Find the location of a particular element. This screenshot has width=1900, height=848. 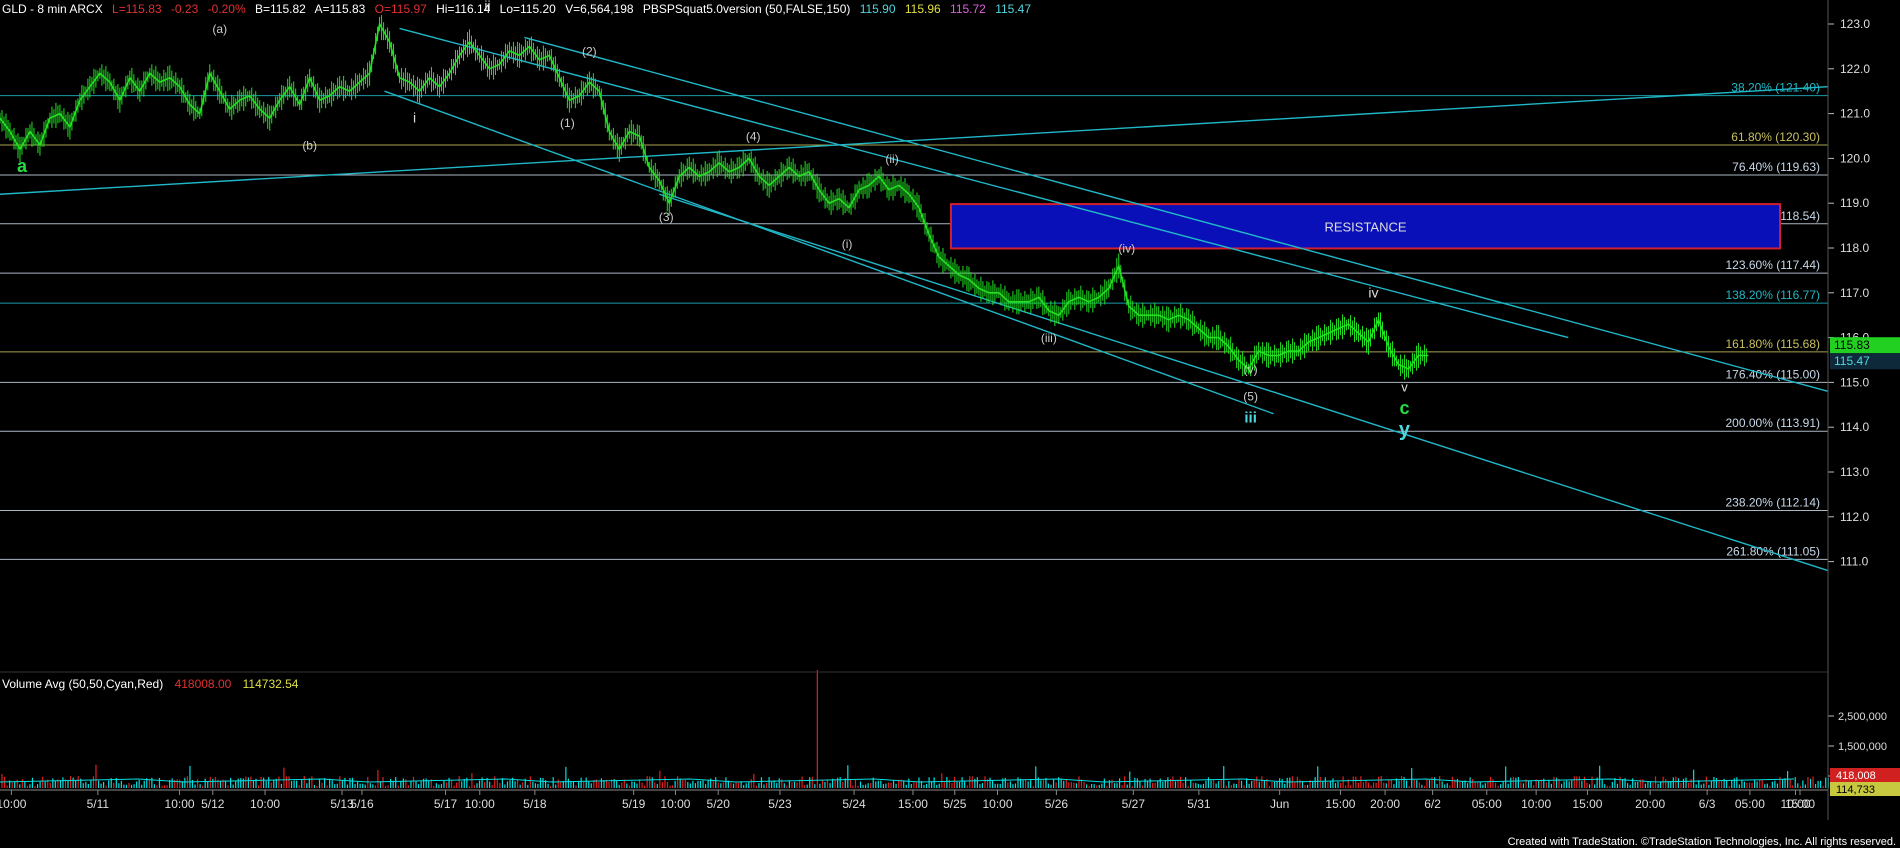

volume-study-value-2: 114732.54 is located at coordinates (270, 684).